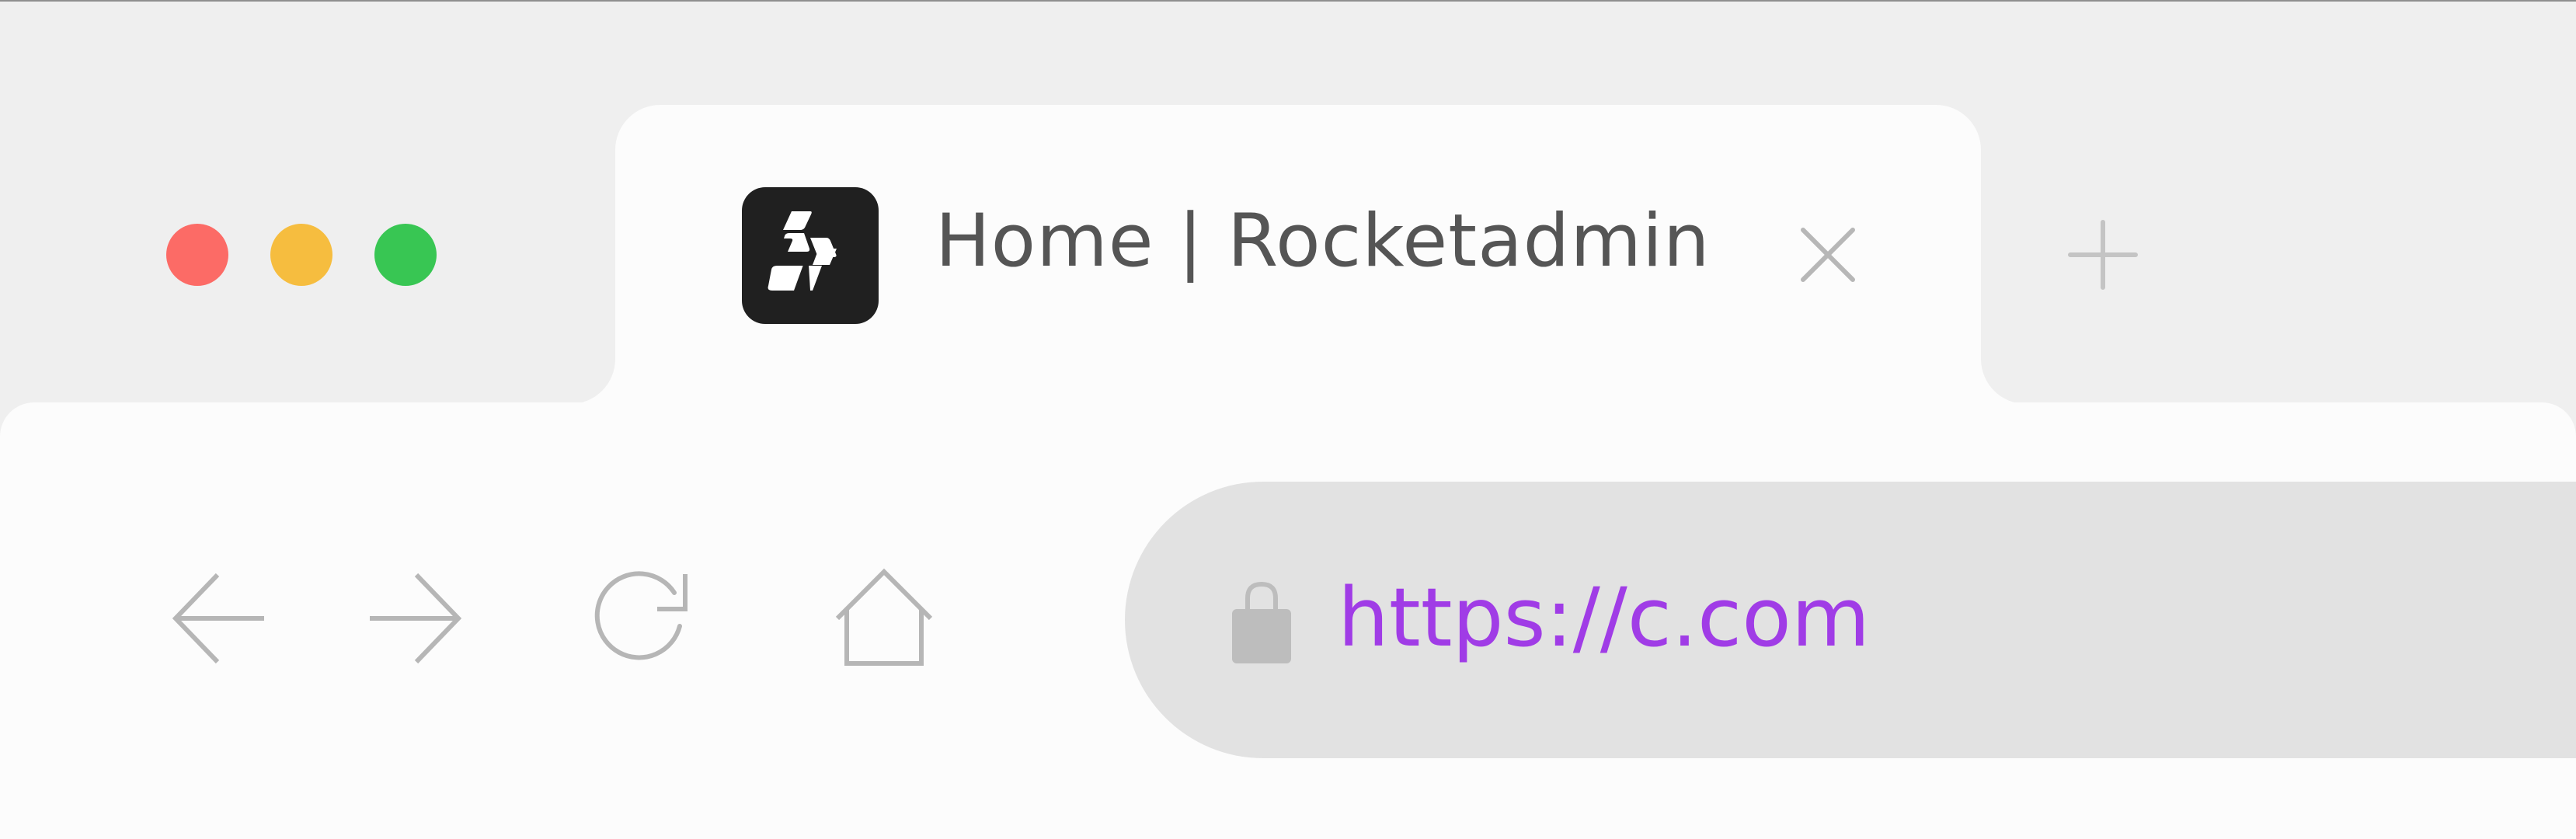 The height and width of the screenshot is (839, 2576). What do you see at coordinates (218, 619) in the screenshot?
I see `arrow-left-icon` at bounding box center [218, 619].